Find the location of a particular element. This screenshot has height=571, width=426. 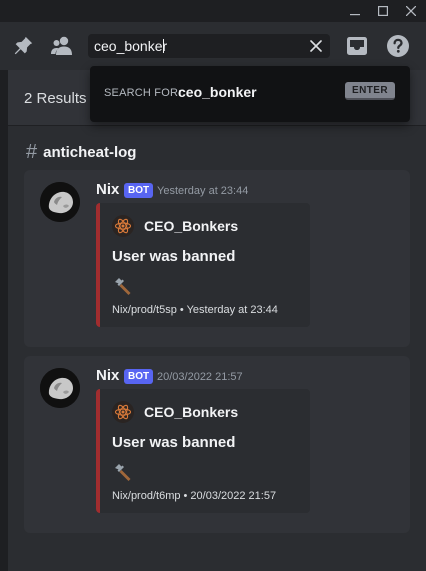

embed-footer: Nix/prod/t5sp • Yesterday at 23:44 is located at coordinates (195, 310).